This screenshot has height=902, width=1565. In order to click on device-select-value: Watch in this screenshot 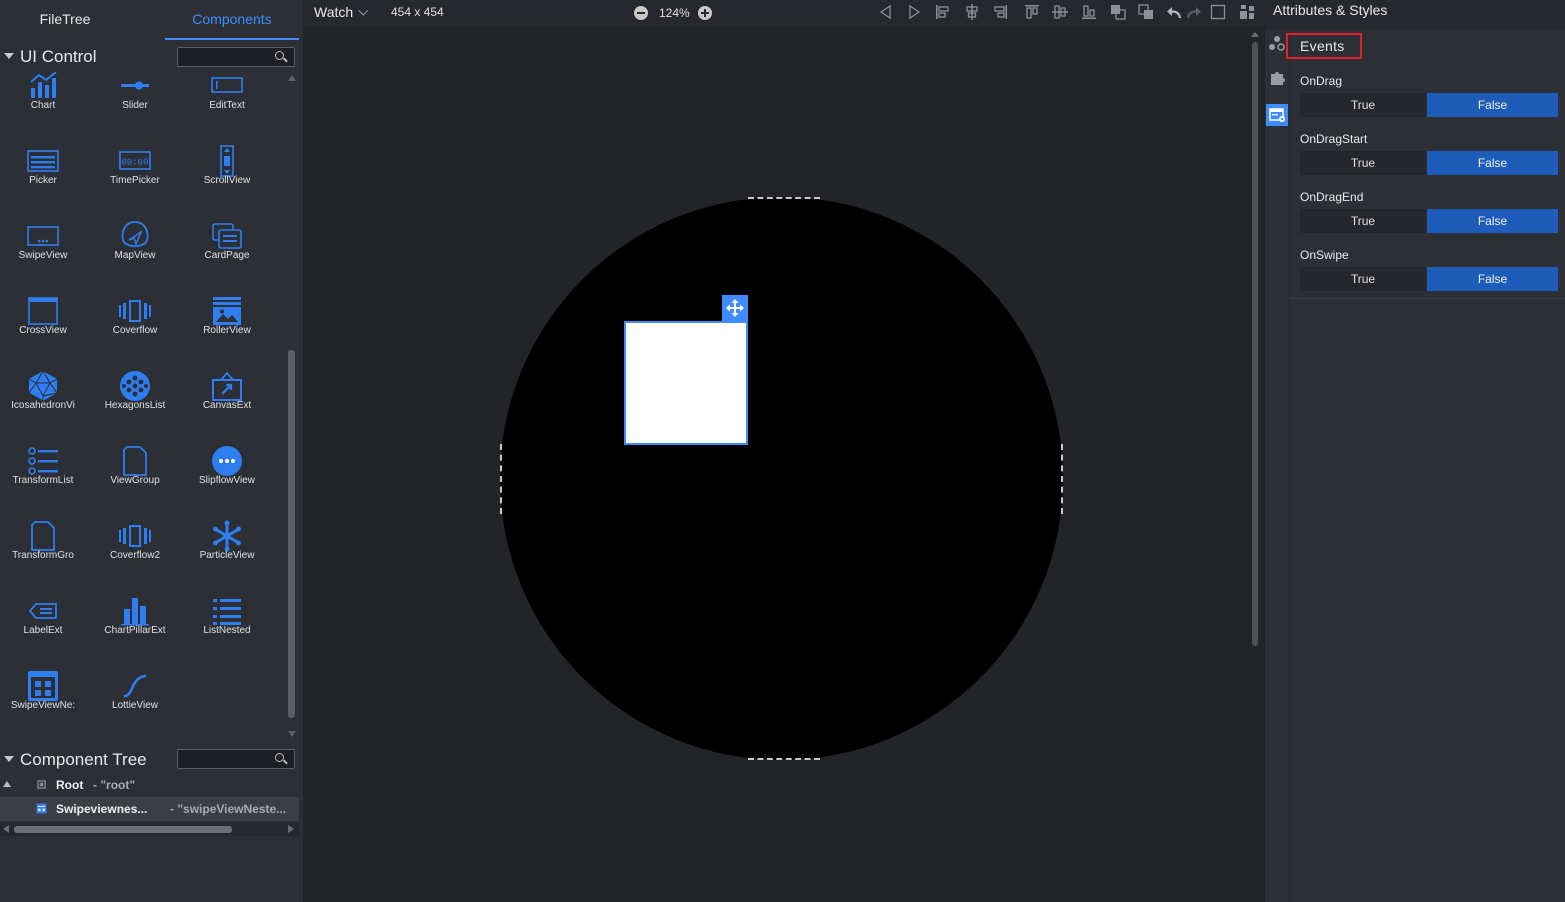, I will do `click(334, 12)`.